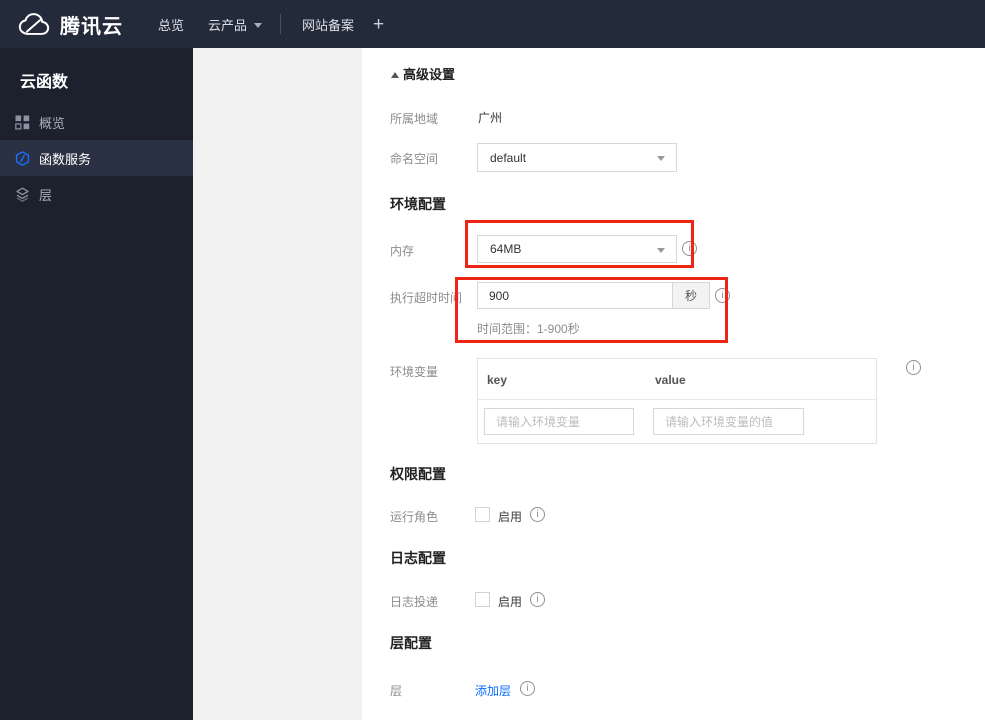 This screenshot has height=720, width=985. What do you see at coordinates (575, 295) in the screenshot?
I see `timeout-input` at bounding box center [575, 295].